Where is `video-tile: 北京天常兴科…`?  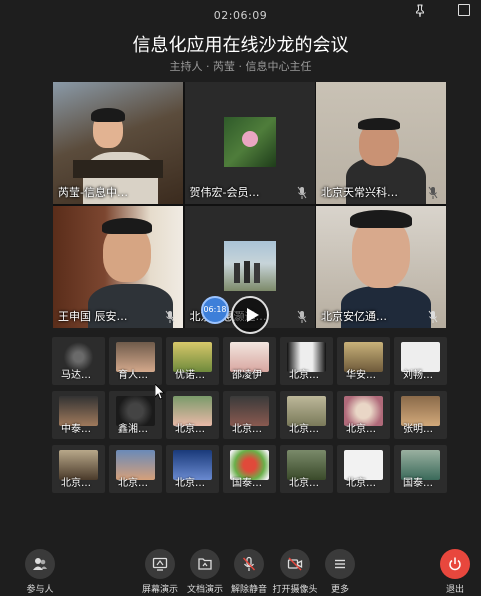
video-tile: 北京天常兴科… is located at coordinates (381, 143).